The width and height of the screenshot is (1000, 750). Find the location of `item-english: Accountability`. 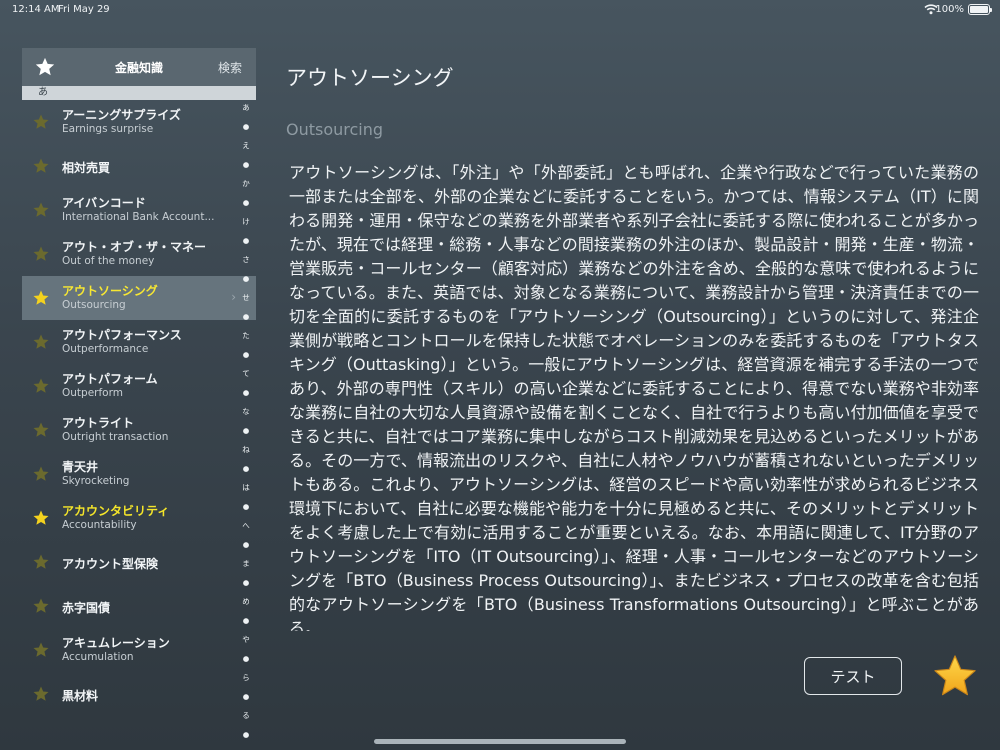

item-english: Accountability is located at coordinates (99, 525).